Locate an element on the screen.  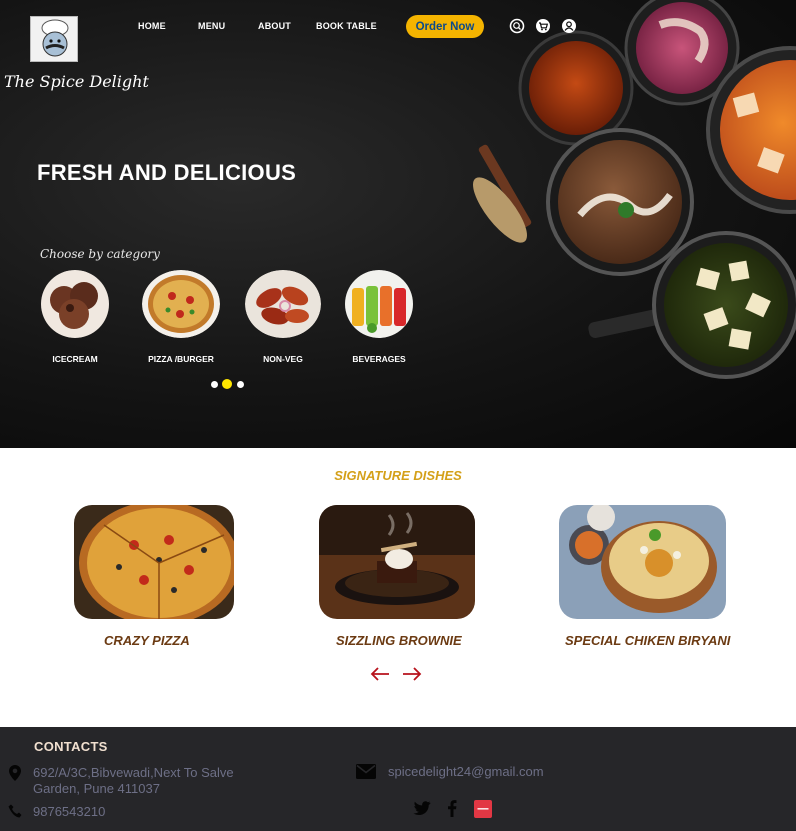
dish-card-sizzling-brownie: SIZZLING BROWNIE is located at coordinates (397, 576).